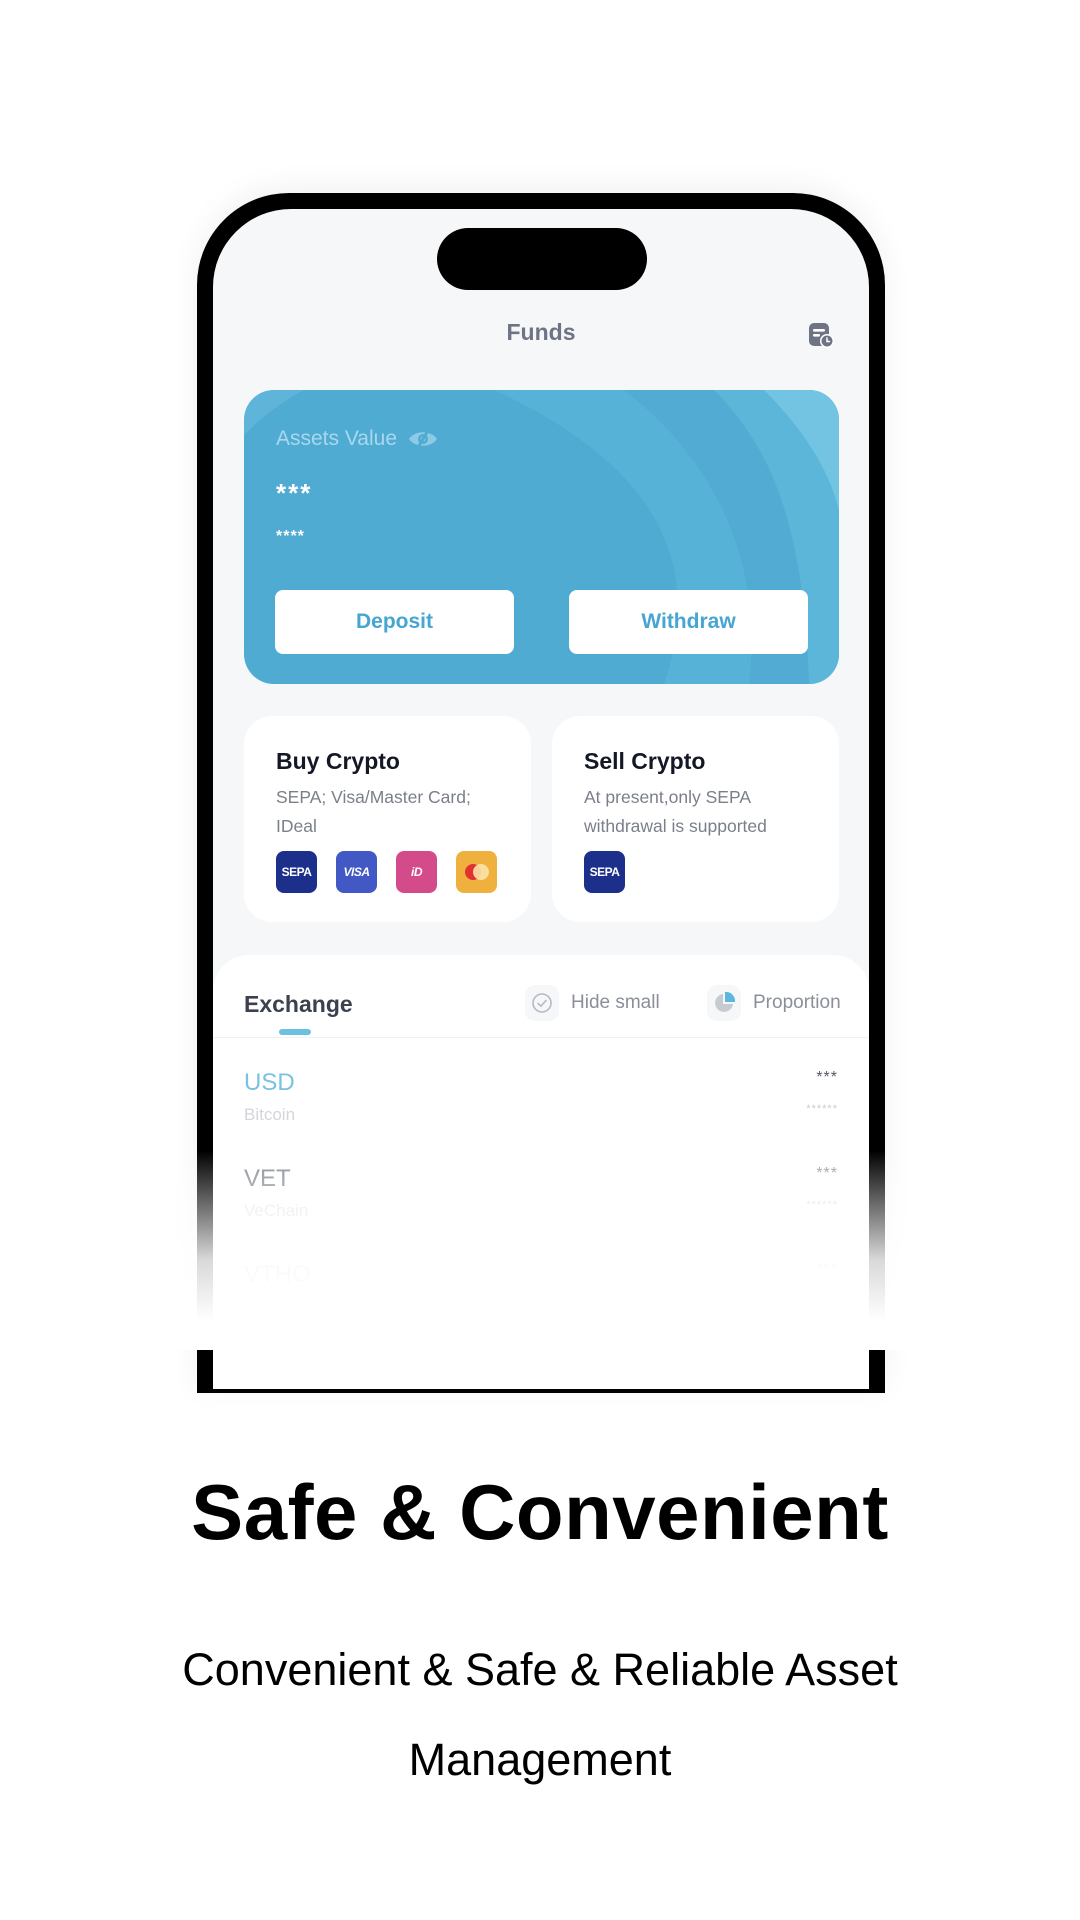 Image resolution: width=1080 pixels, height=1920 pixels. Describe the element at coordinates (416, 872) in the screenshot. I see `ideal-icon: iD` at that location.